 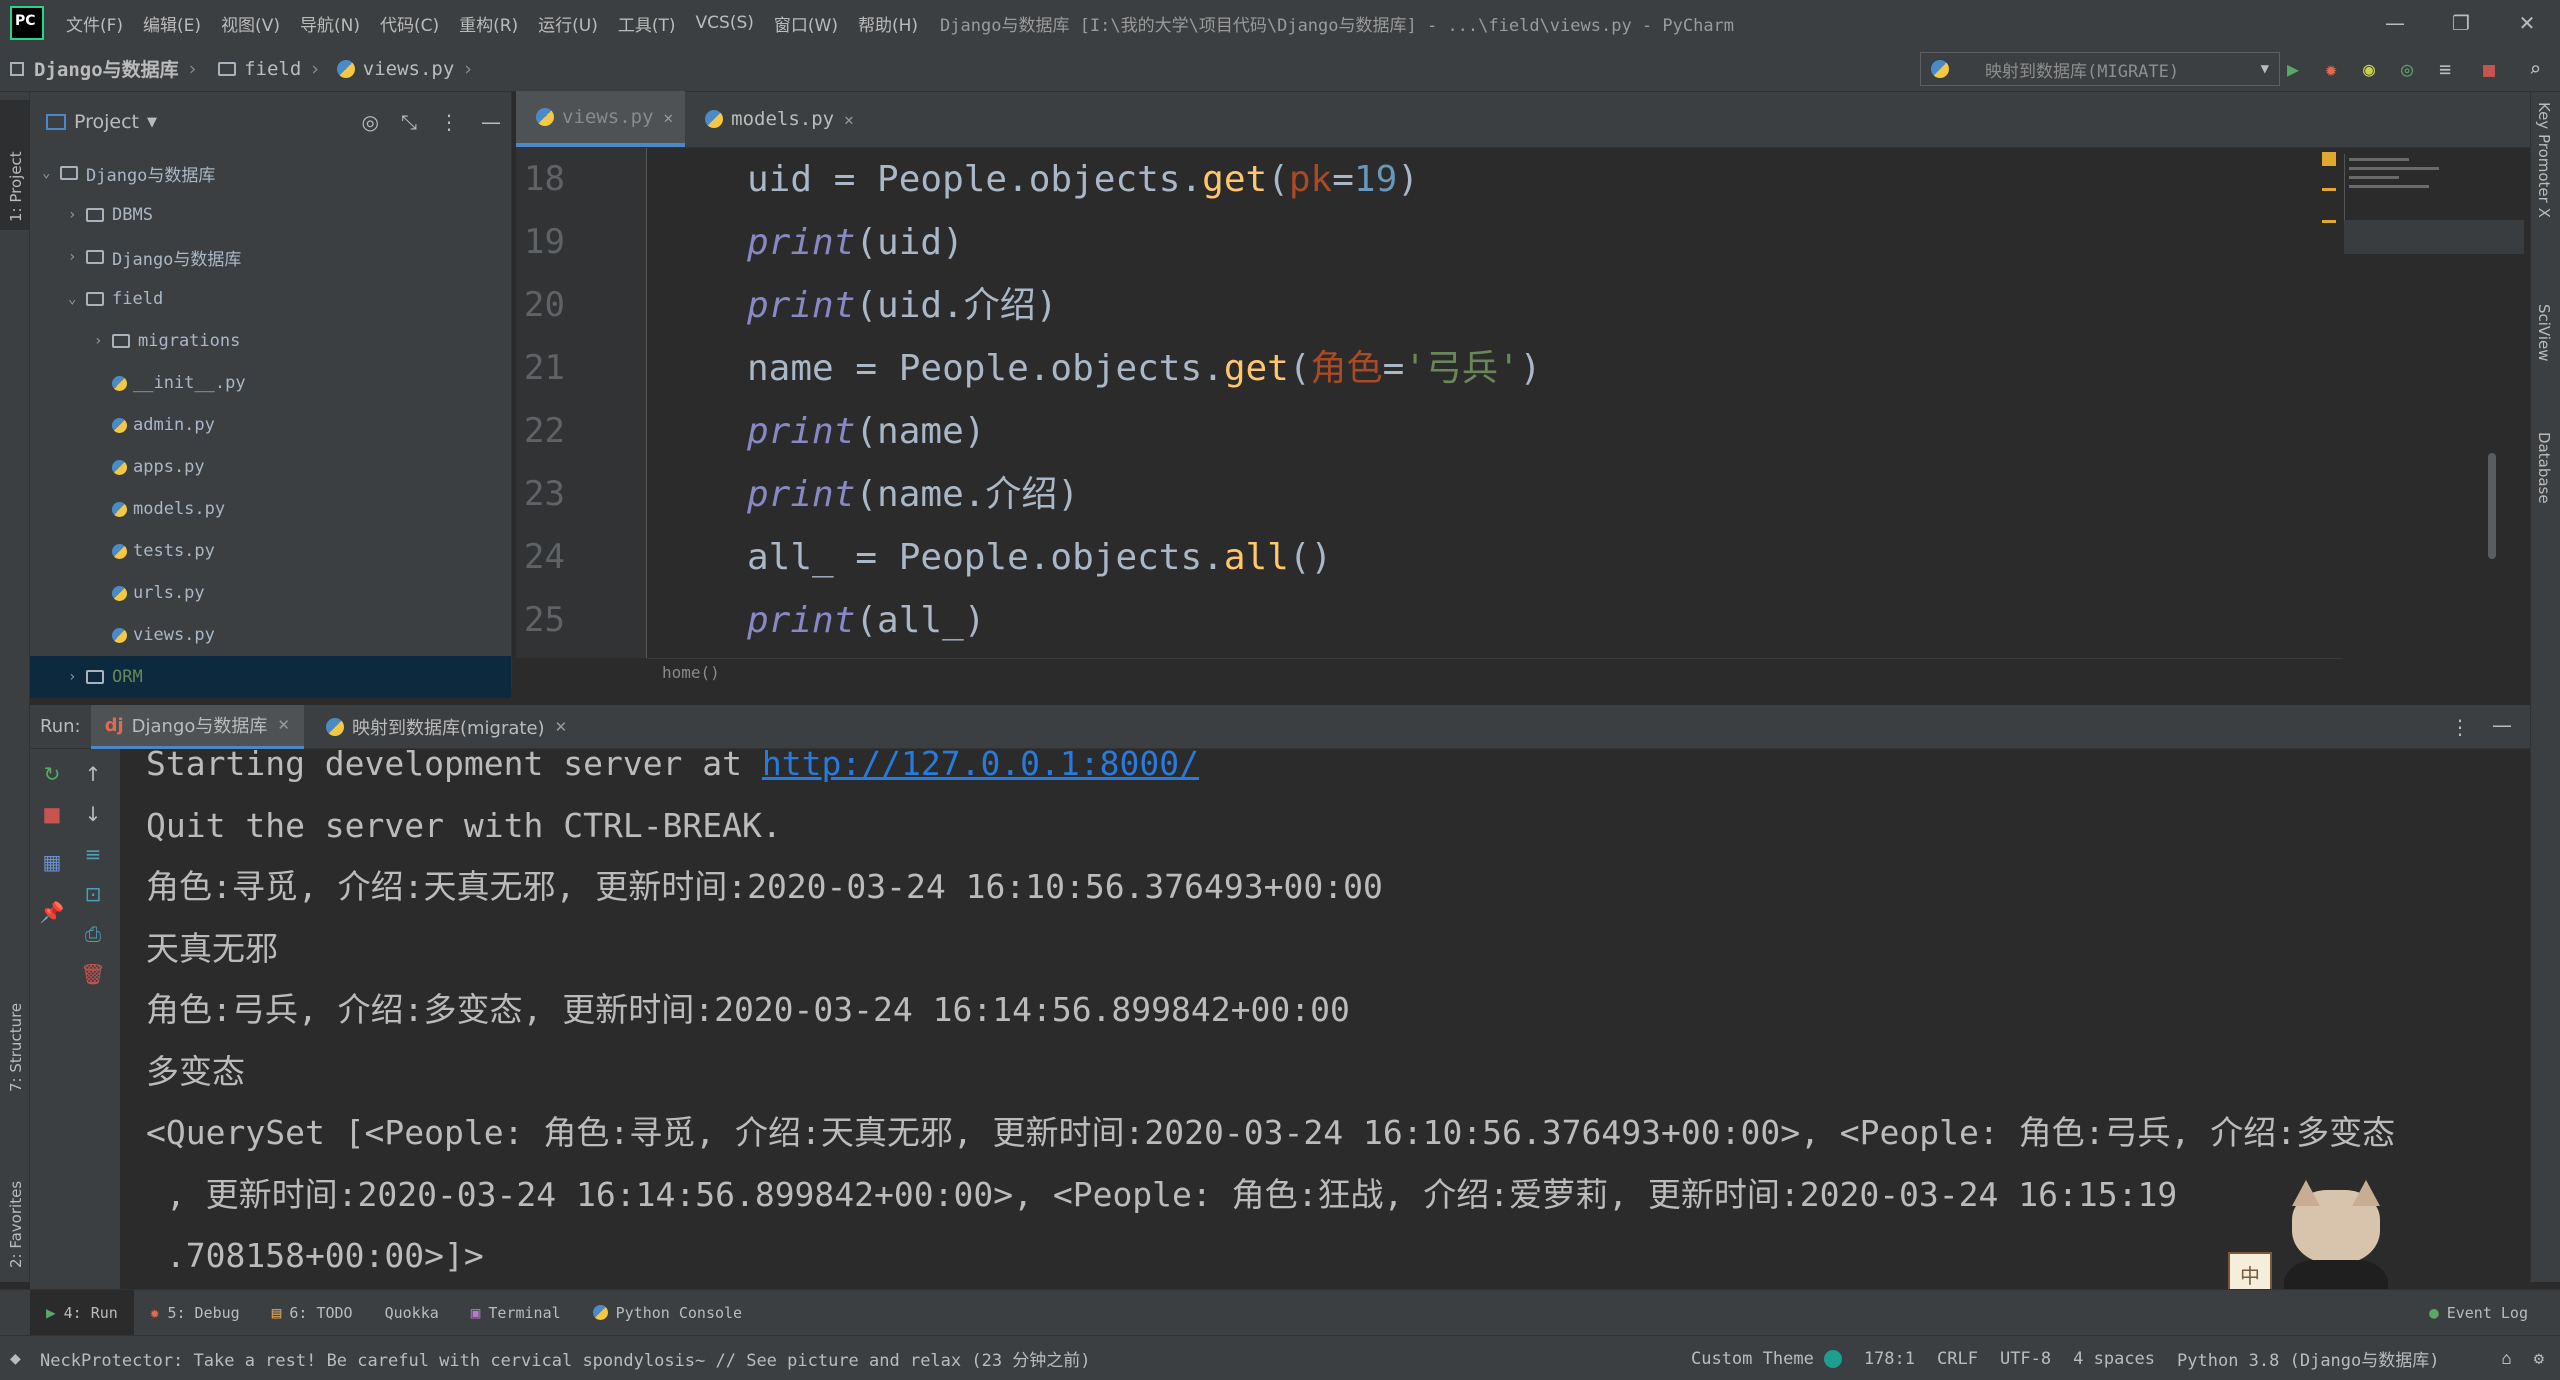 What do you see at coordinates (1494, 673) in the screenshot?
I see `editor-breadcrumb: home()` at bounding box center [1494, 673].